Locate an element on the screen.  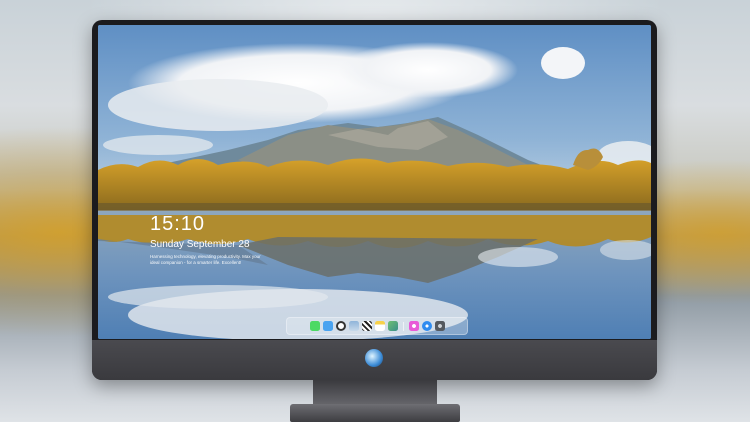
clock-icon is located at coordinates (340, 326).